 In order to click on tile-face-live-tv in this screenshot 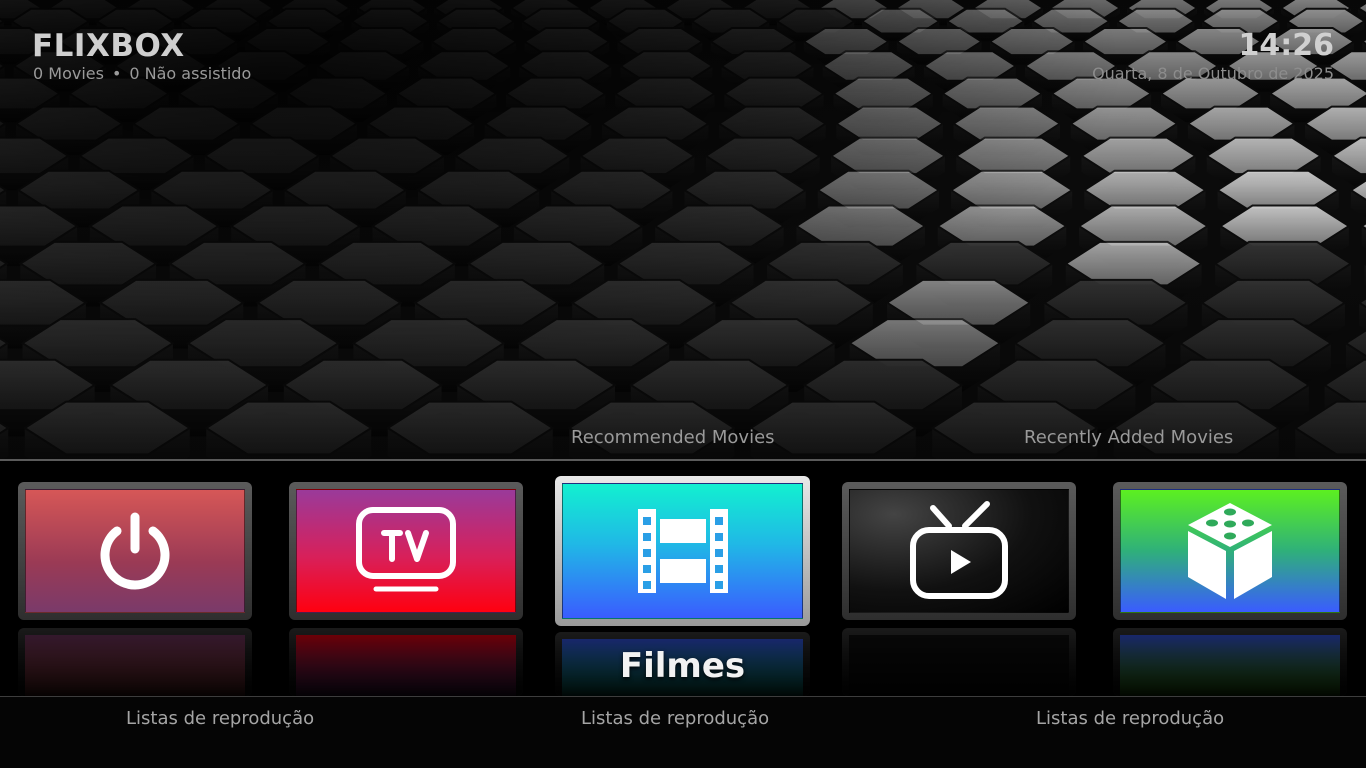, I will do `click(959, 551)`.